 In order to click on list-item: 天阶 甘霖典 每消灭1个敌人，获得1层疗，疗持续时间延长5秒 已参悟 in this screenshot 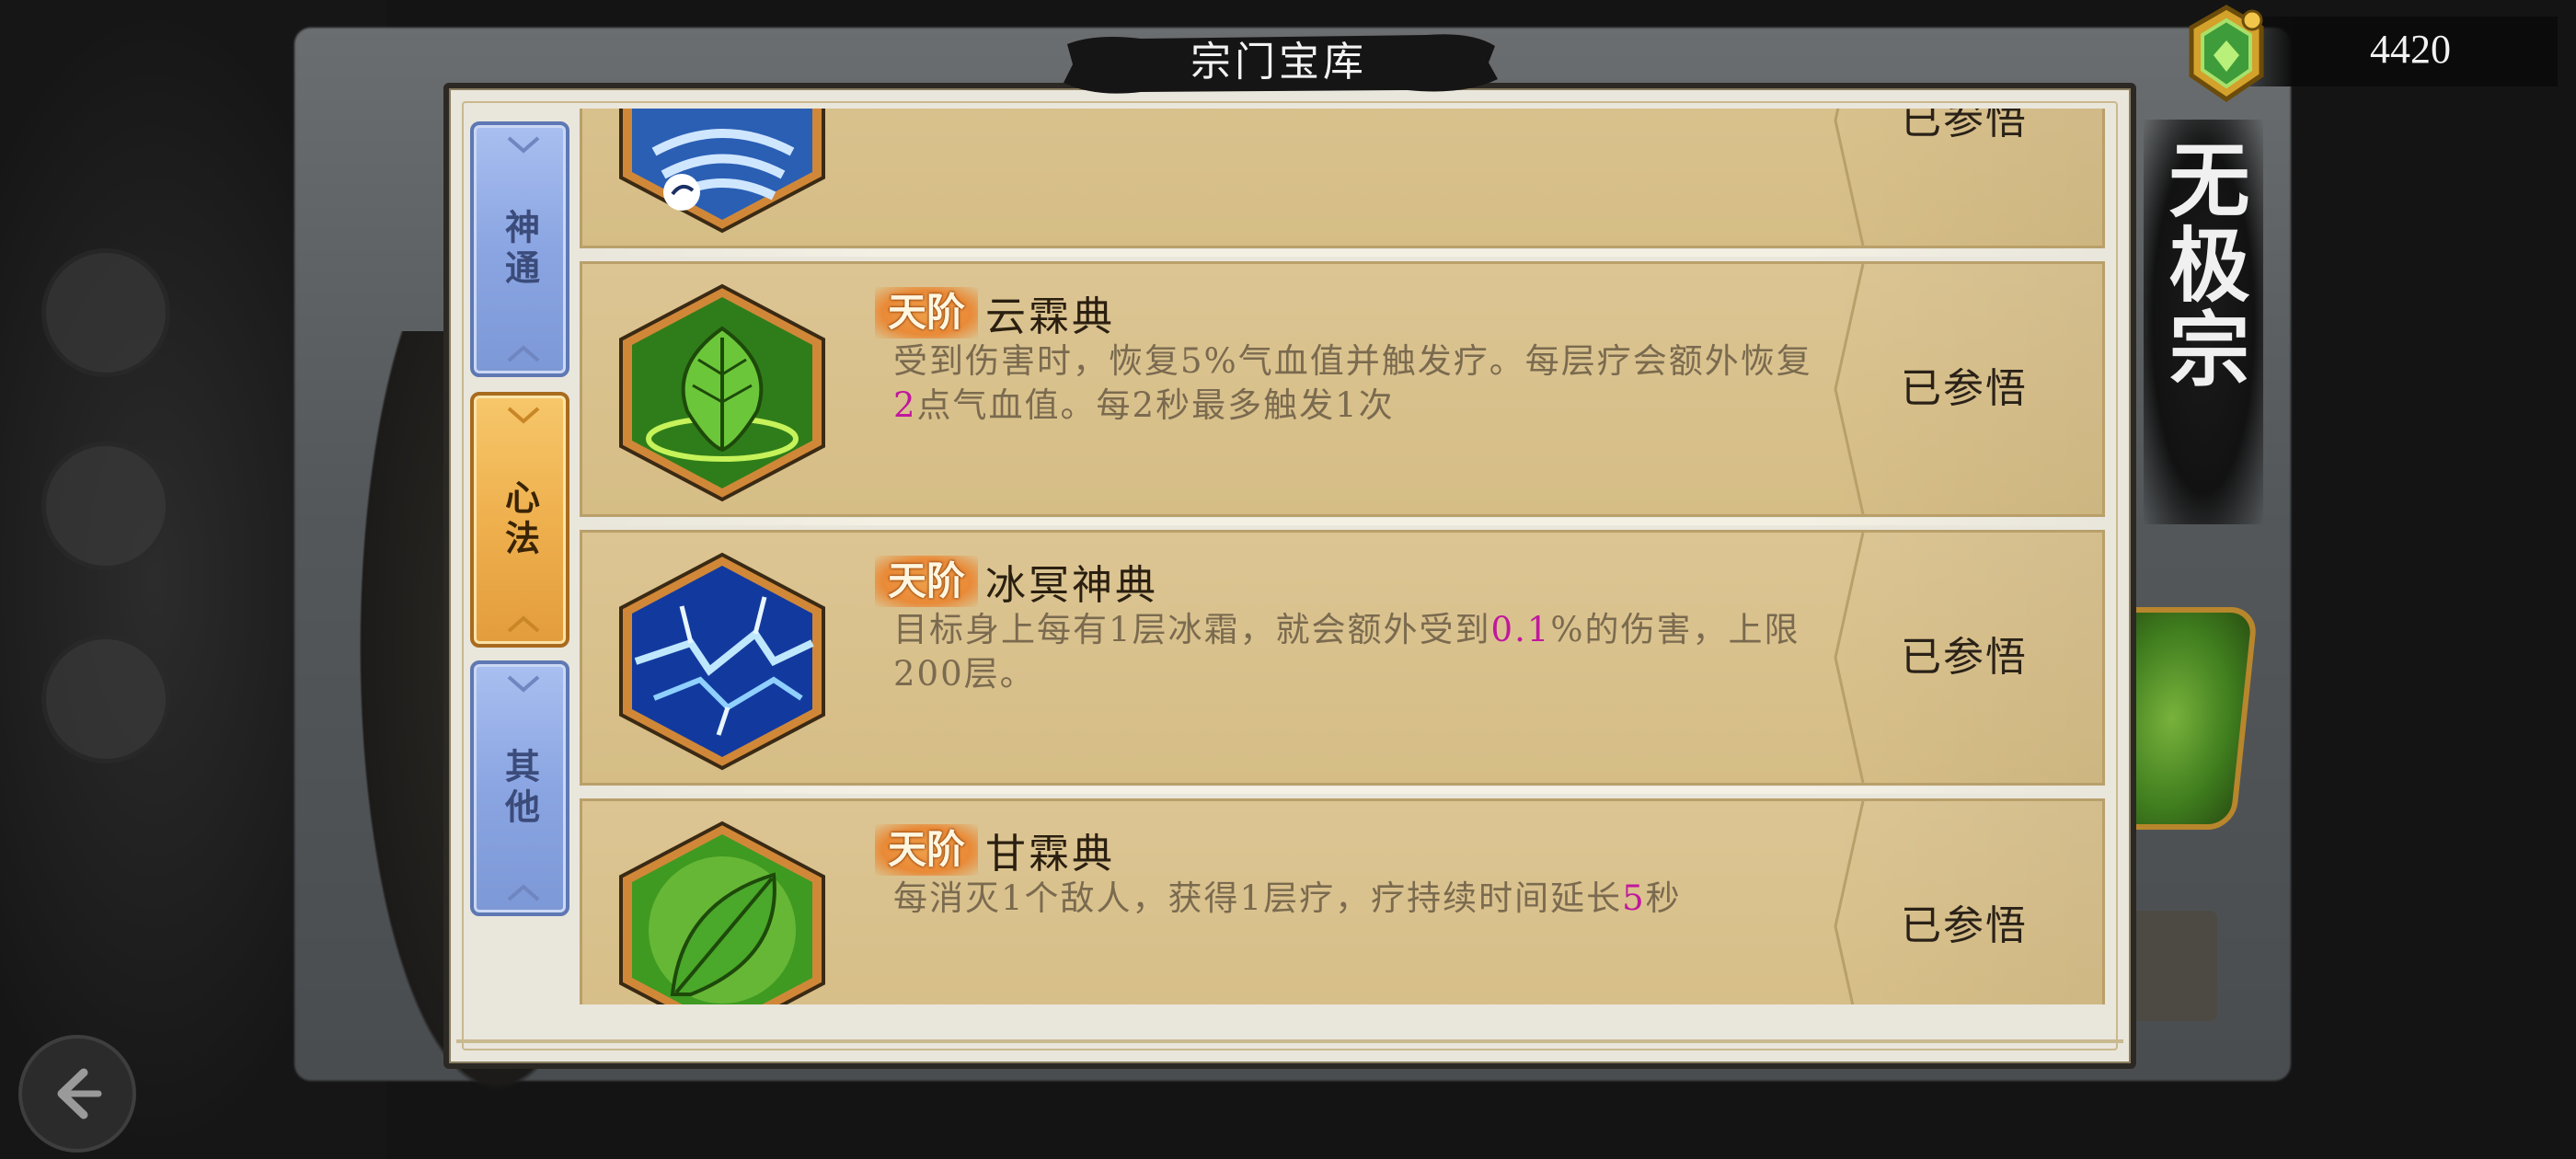, I will do `click(1342, 901)`.